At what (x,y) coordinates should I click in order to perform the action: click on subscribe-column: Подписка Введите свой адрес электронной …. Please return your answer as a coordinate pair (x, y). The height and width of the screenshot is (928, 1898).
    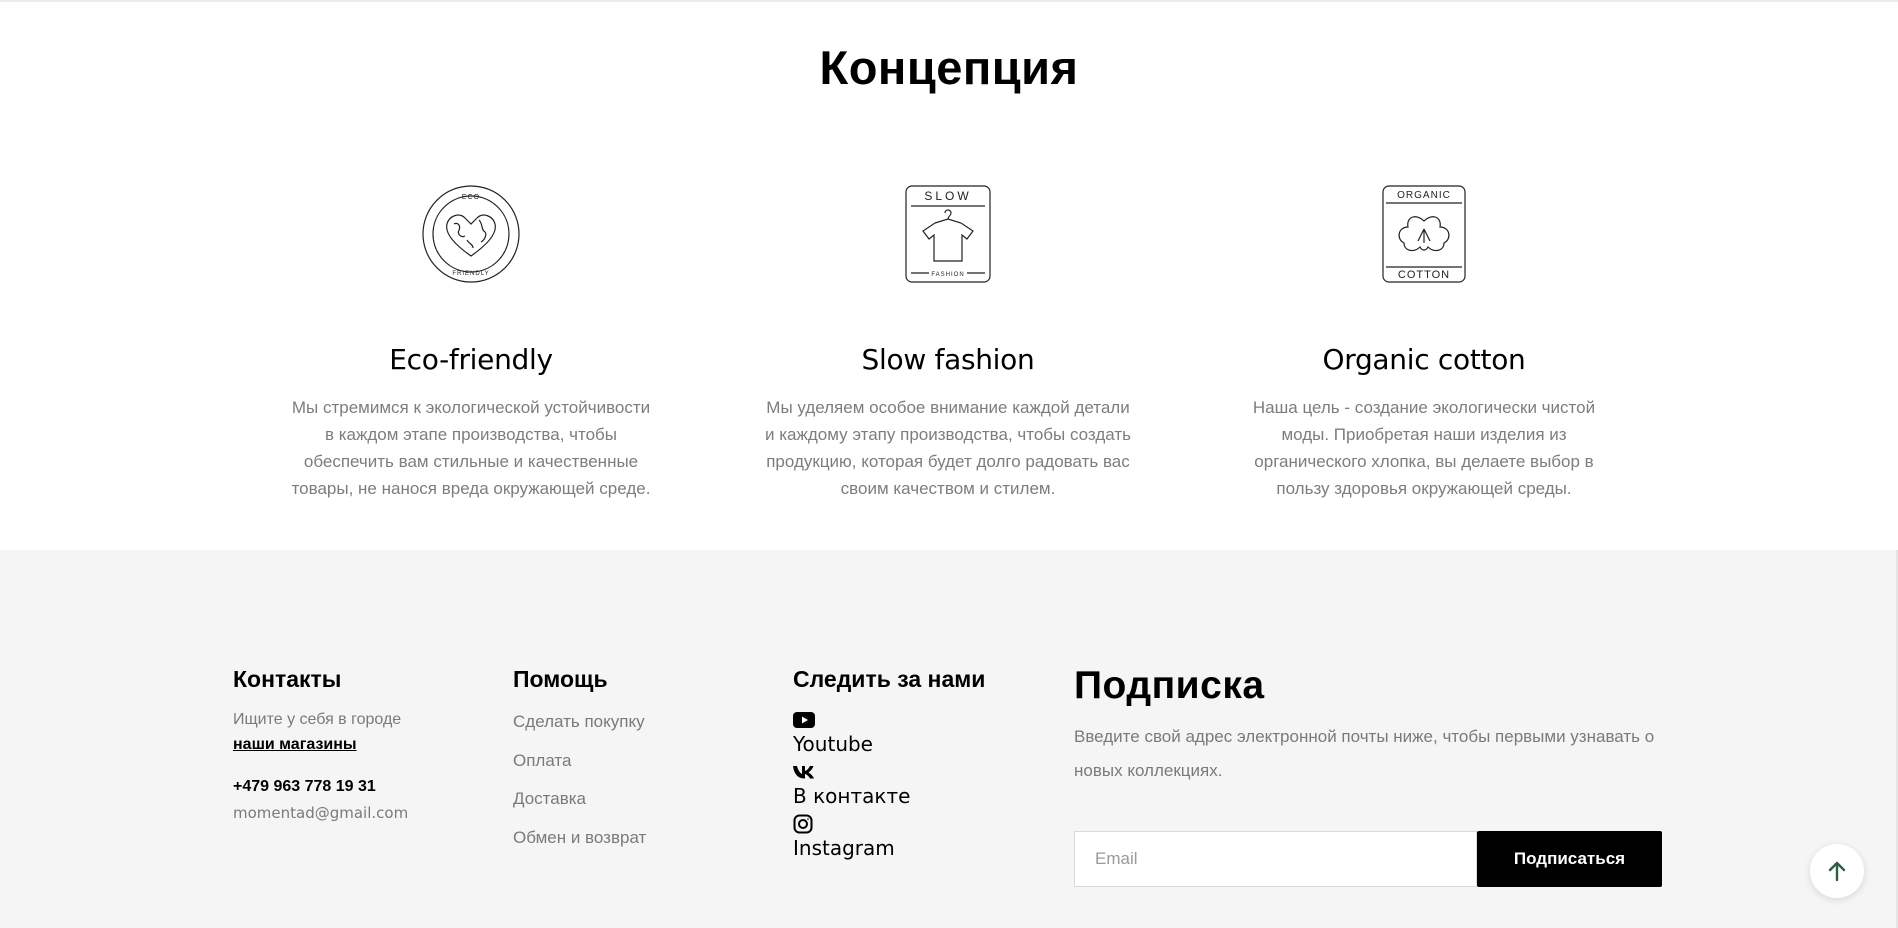
    Looking at the image, I should click on (1369, 726).